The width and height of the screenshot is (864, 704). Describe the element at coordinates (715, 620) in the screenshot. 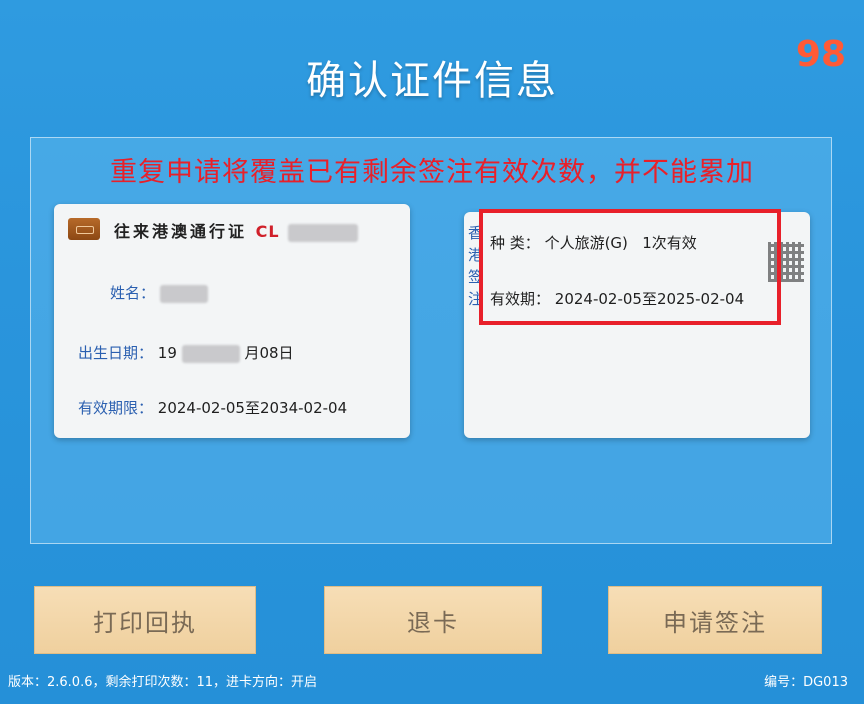

I see `apply-endorsement-button: 申请签注` at that location.